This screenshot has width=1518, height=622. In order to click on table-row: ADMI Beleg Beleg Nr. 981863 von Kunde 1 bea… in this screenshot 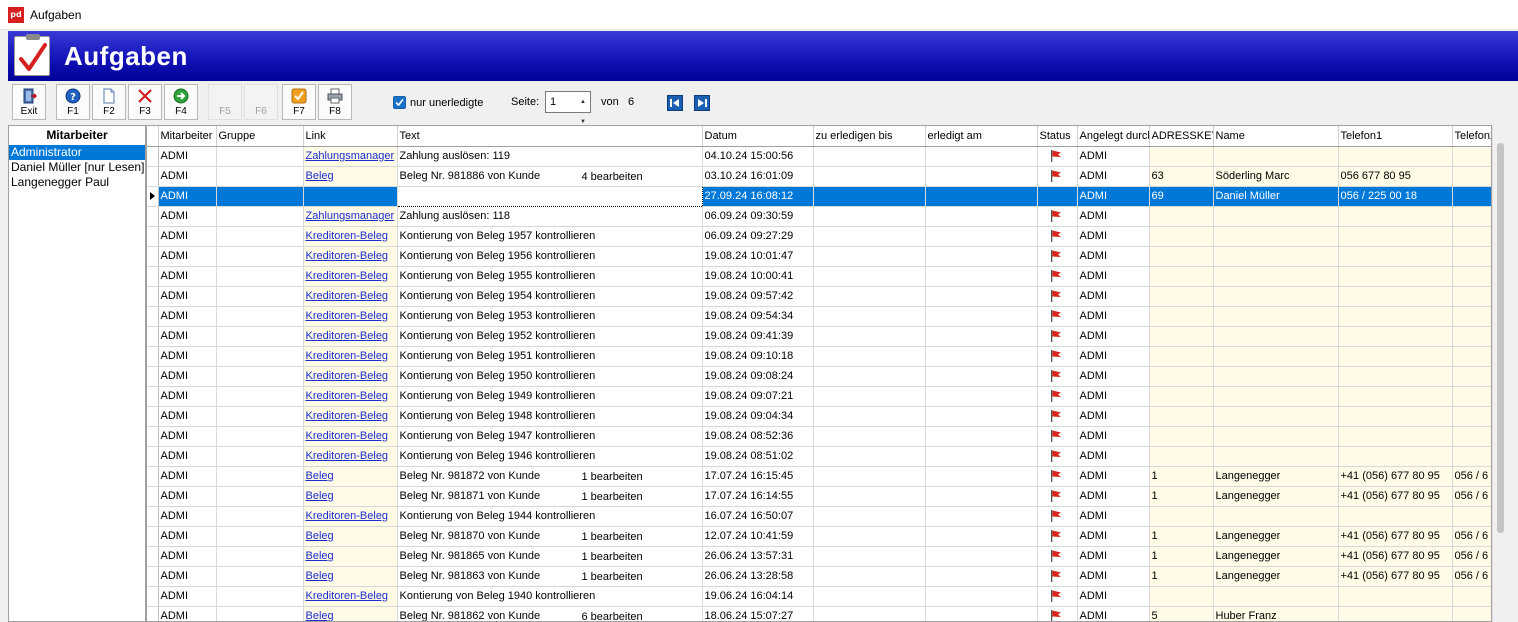, I will do `click(819, 576)`.